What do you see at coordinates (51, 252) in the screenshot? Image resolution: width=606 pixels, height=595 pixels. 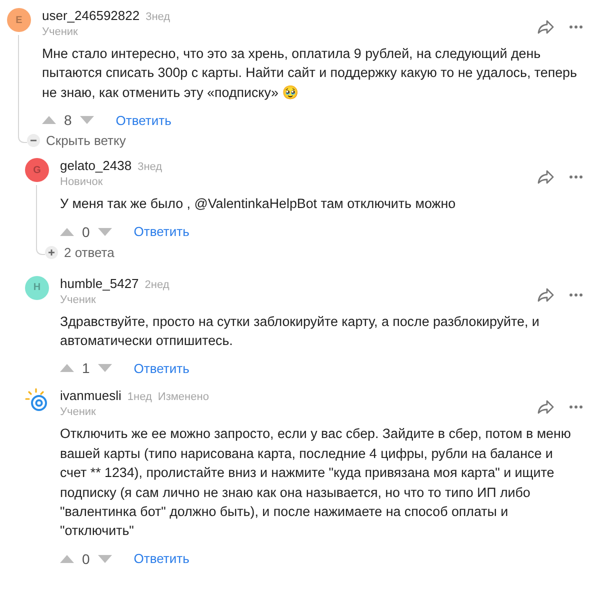 I see `plus-icon` at bounding box center [51, 252].